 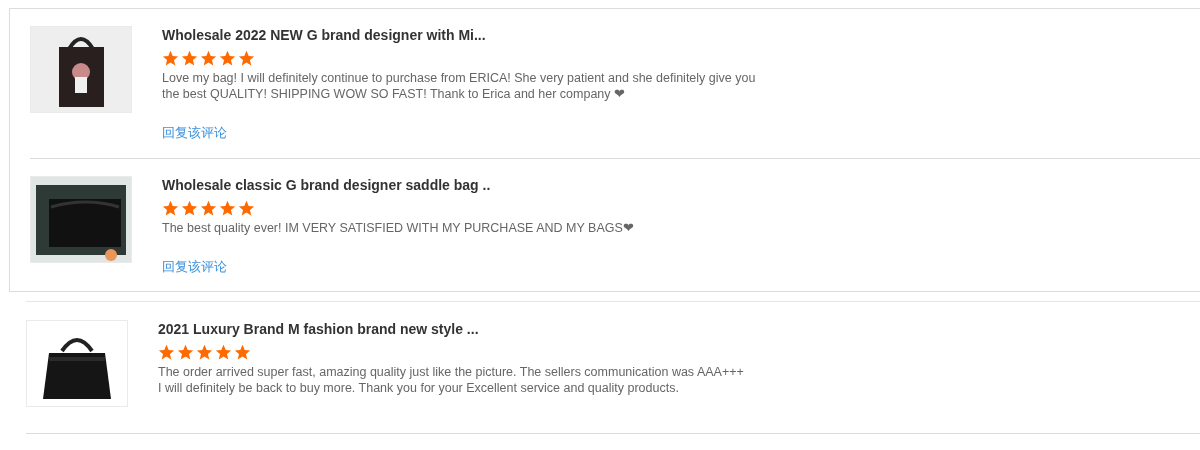 I want to click on review-text: Love my bag! I will definitely continue to purchase from ERICA! She very patient and she definitely give you the best QUALITY! SHIPPING WOW SO FAST! Thank to Erica and her company ❤, so click(x=459, y=86).